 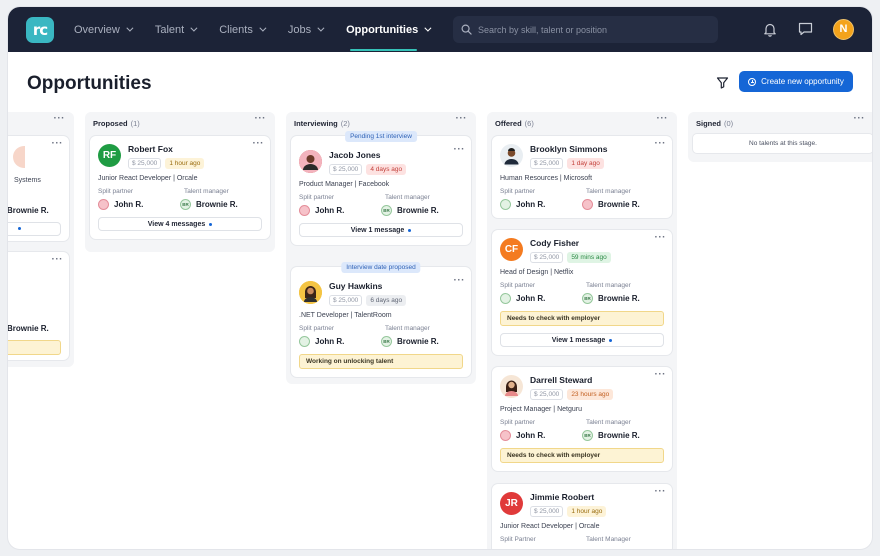 What do you see at coordinates (386, 169) in the screenshot?
I see `time-badge: 4 days ago` at bounding box center [386, 169].